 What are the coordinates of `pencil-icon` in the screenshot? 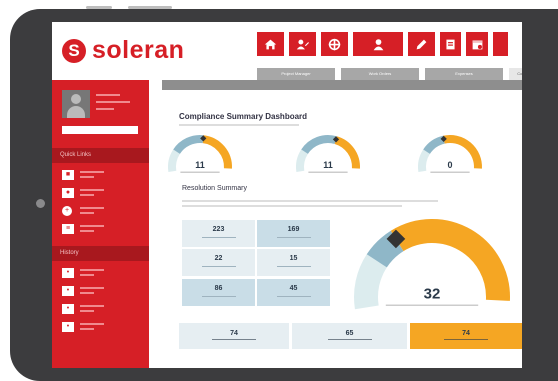 It's located at (421, 44).